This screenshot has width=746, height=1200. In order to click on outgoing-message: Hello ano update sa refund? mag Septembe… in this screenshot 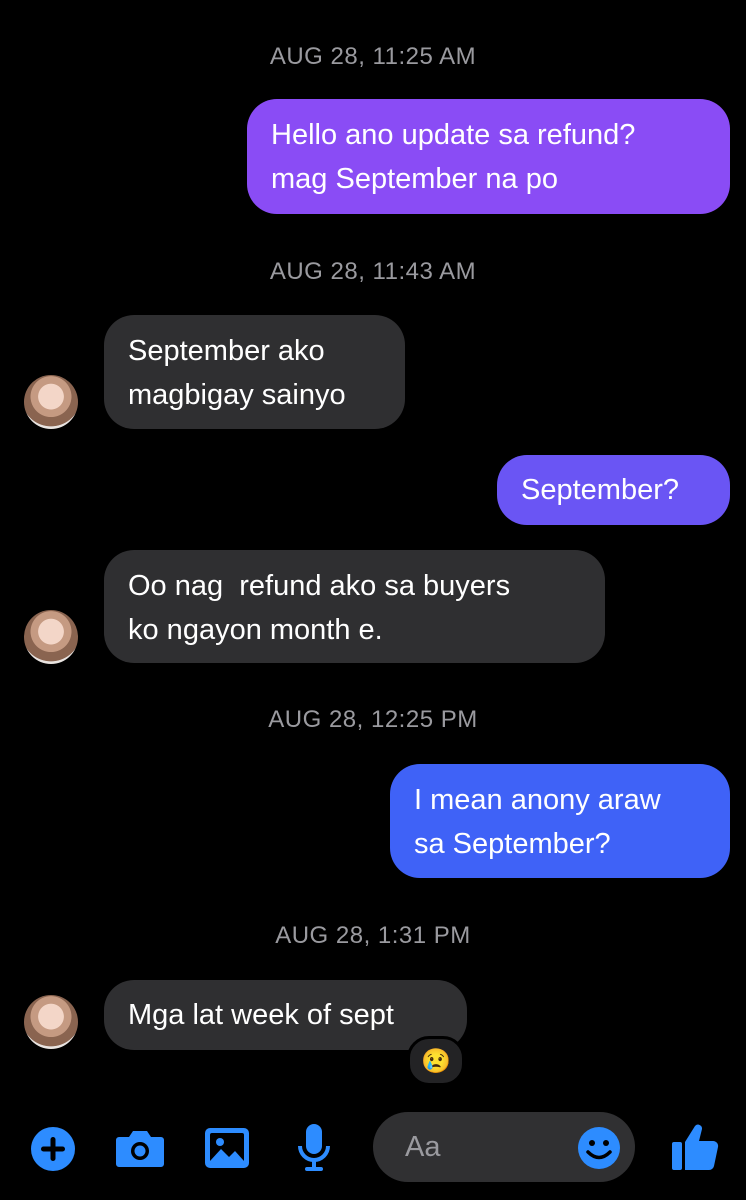, I will do `click(488, 156)`.